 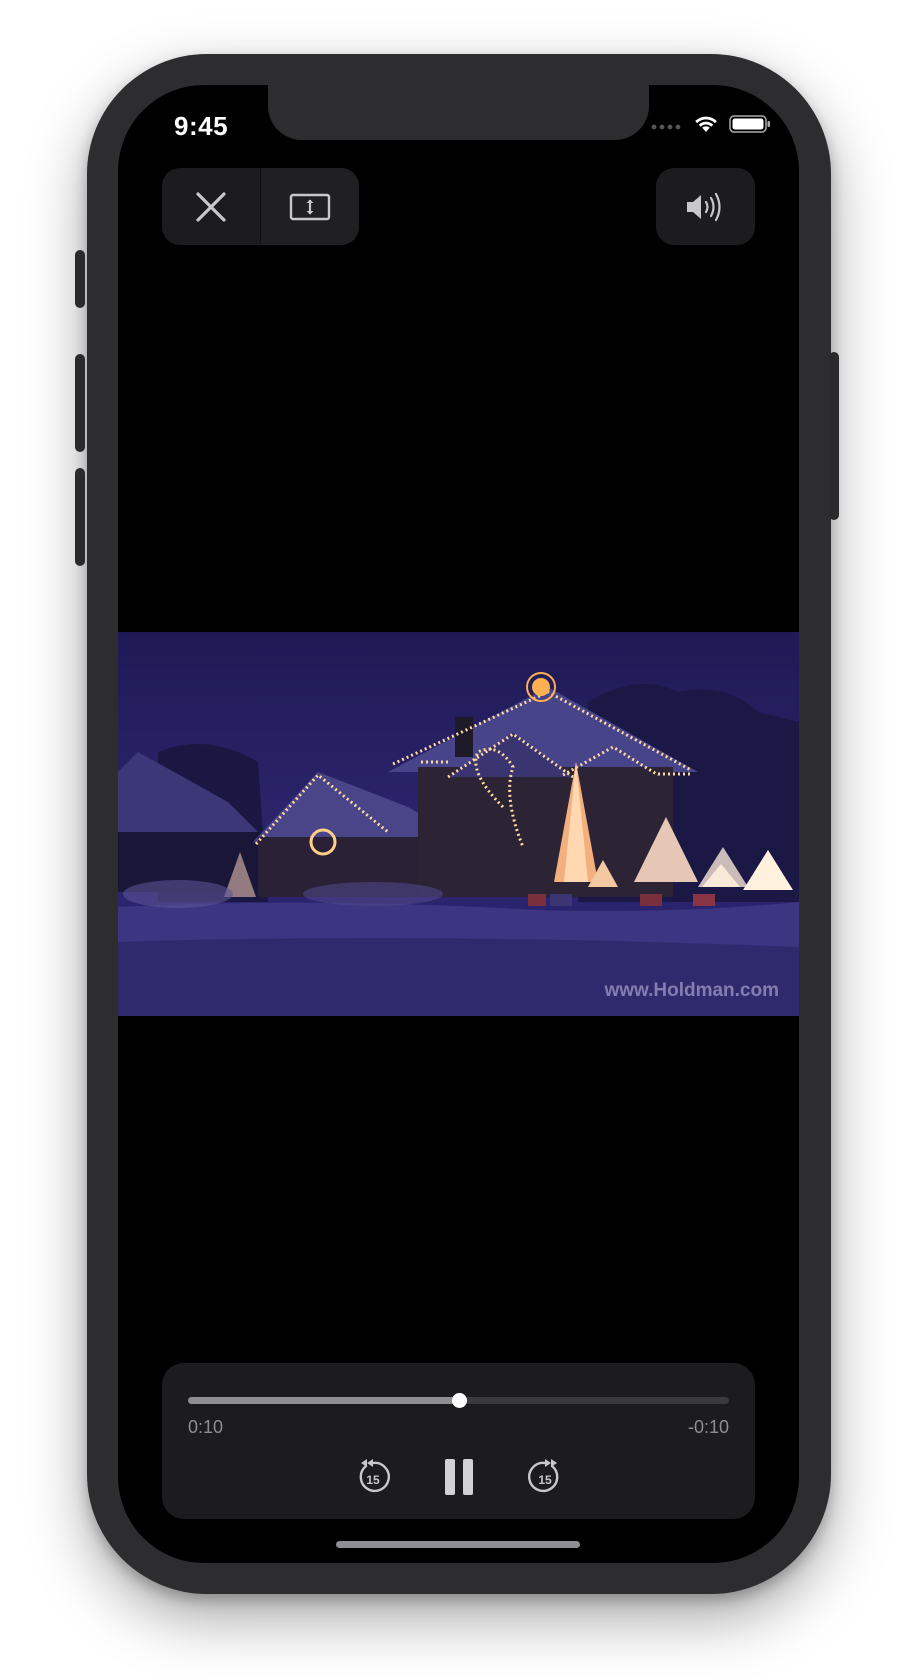 I want to click on aspect-resize-icon, so click(x=310, y=206).